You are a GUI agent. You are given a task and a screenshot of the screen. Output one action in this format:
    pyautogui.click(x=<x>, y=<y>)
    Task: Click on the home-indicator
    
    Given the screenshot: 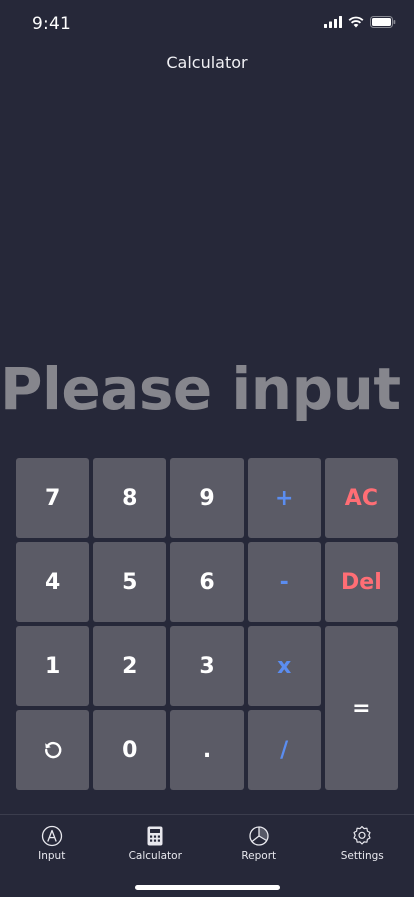 What is the action you would take?
    pyautogui.click(x=207, y=887)
    